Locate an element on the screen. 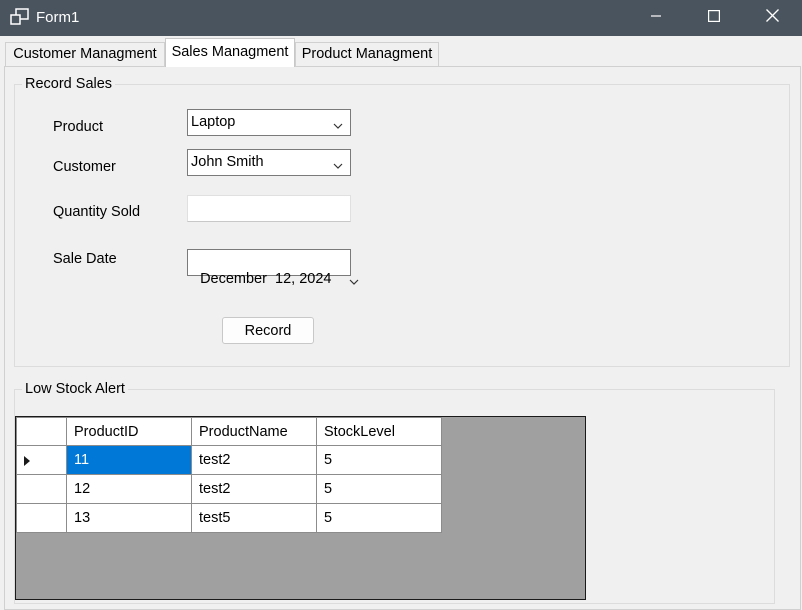  table-cell: 12 is located at coordinates (129, 489).